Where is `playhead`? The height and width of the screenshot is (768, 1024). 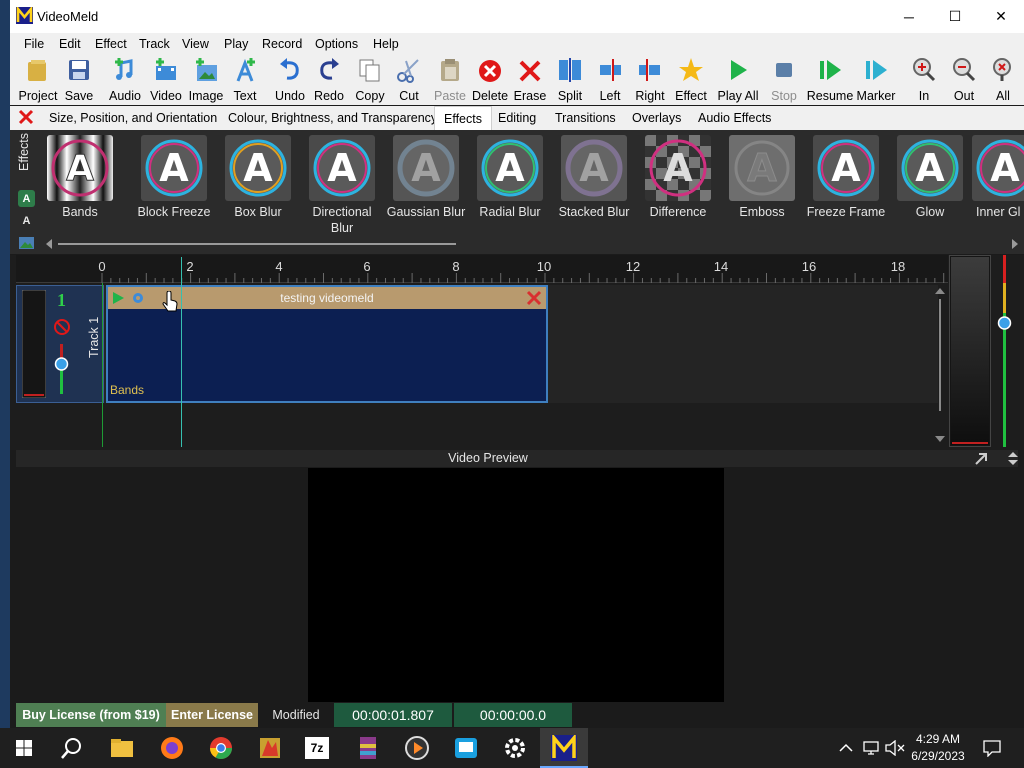 playhead is located at coordinates (181, 352).